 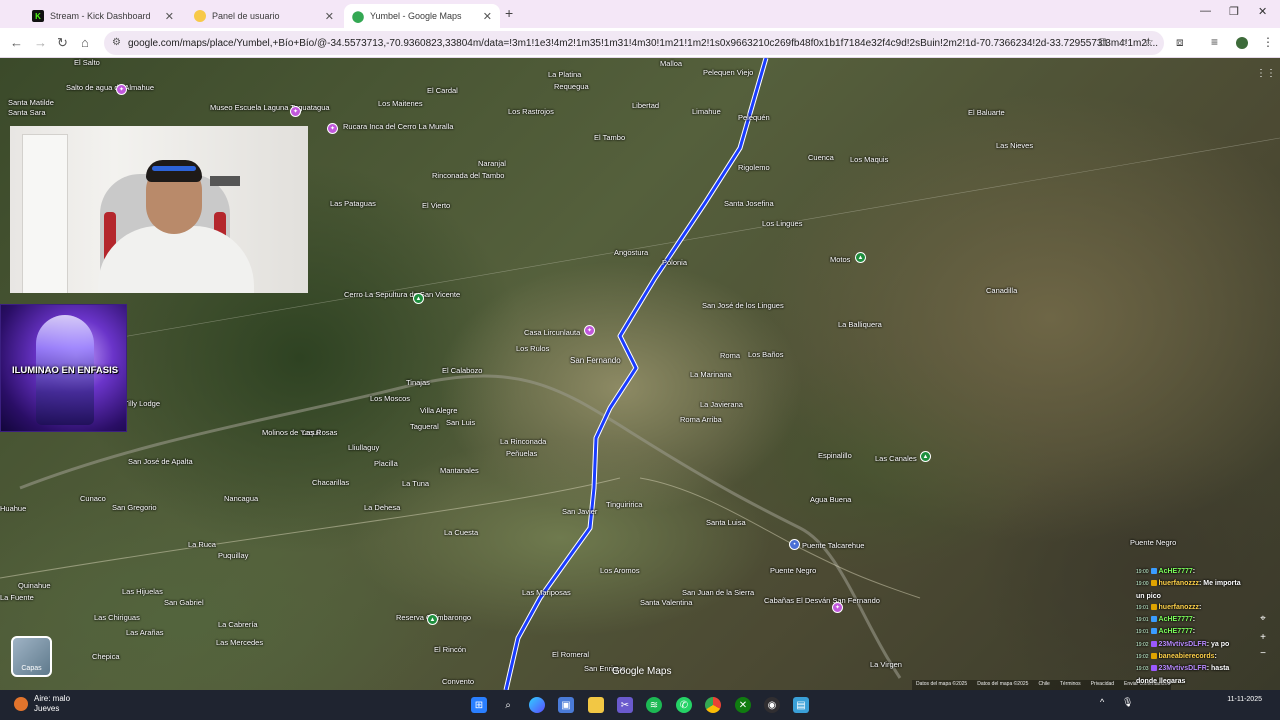 What do you see at coordinates (479, 705) in the screenshot?
I see `windows-start-icon: ⊞` at bounding box center [479, 705].